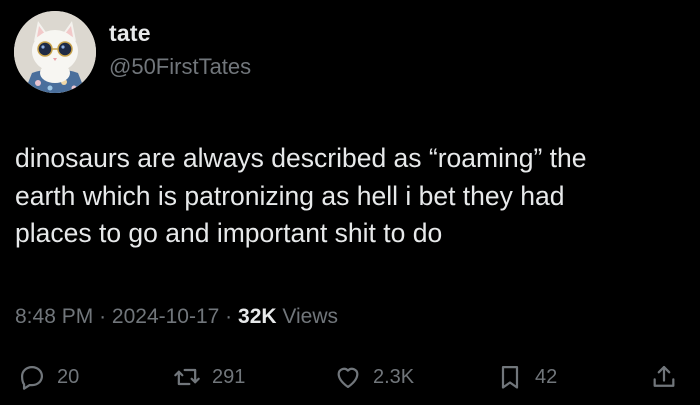 The image size is (700, 405). What do you see at coordinates (310, 316) in the screenshot?
I see `views-label: Views` at bounding box center [310, 316].